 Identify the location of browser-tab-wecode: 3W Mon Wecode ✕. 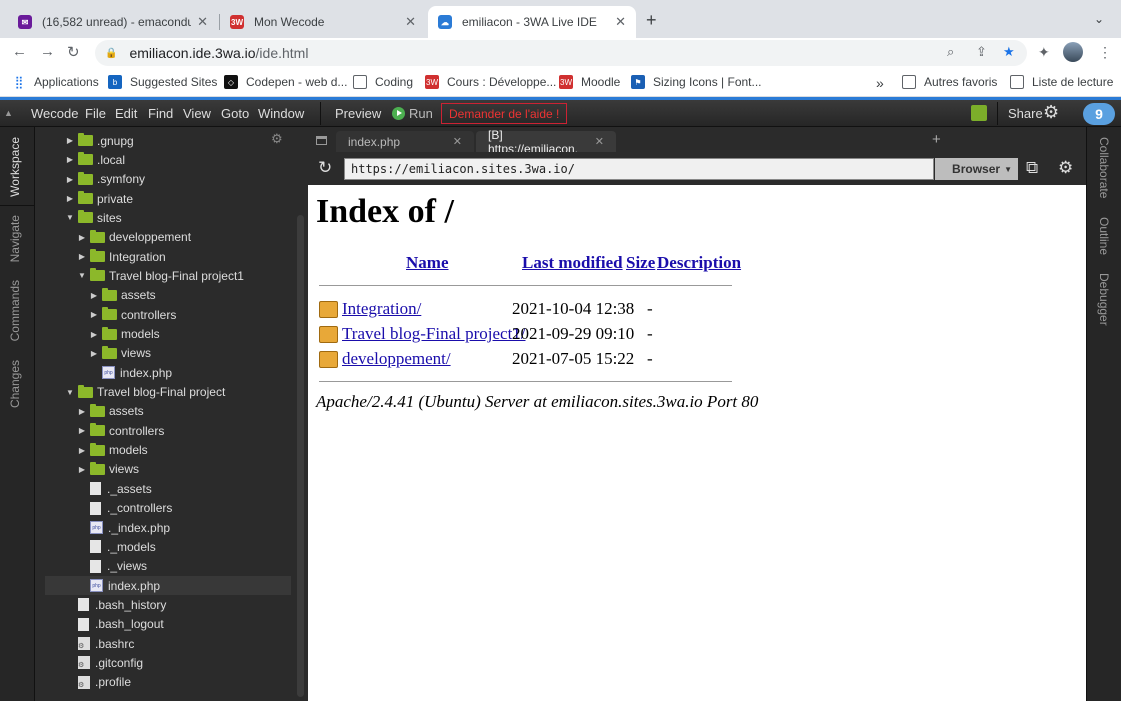
(323, 22).